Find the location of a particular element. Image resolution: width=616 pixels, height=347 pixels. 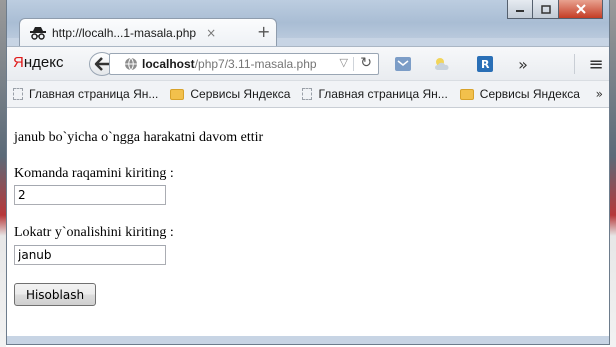

minimize-icon is located at coordinates (520, 11).